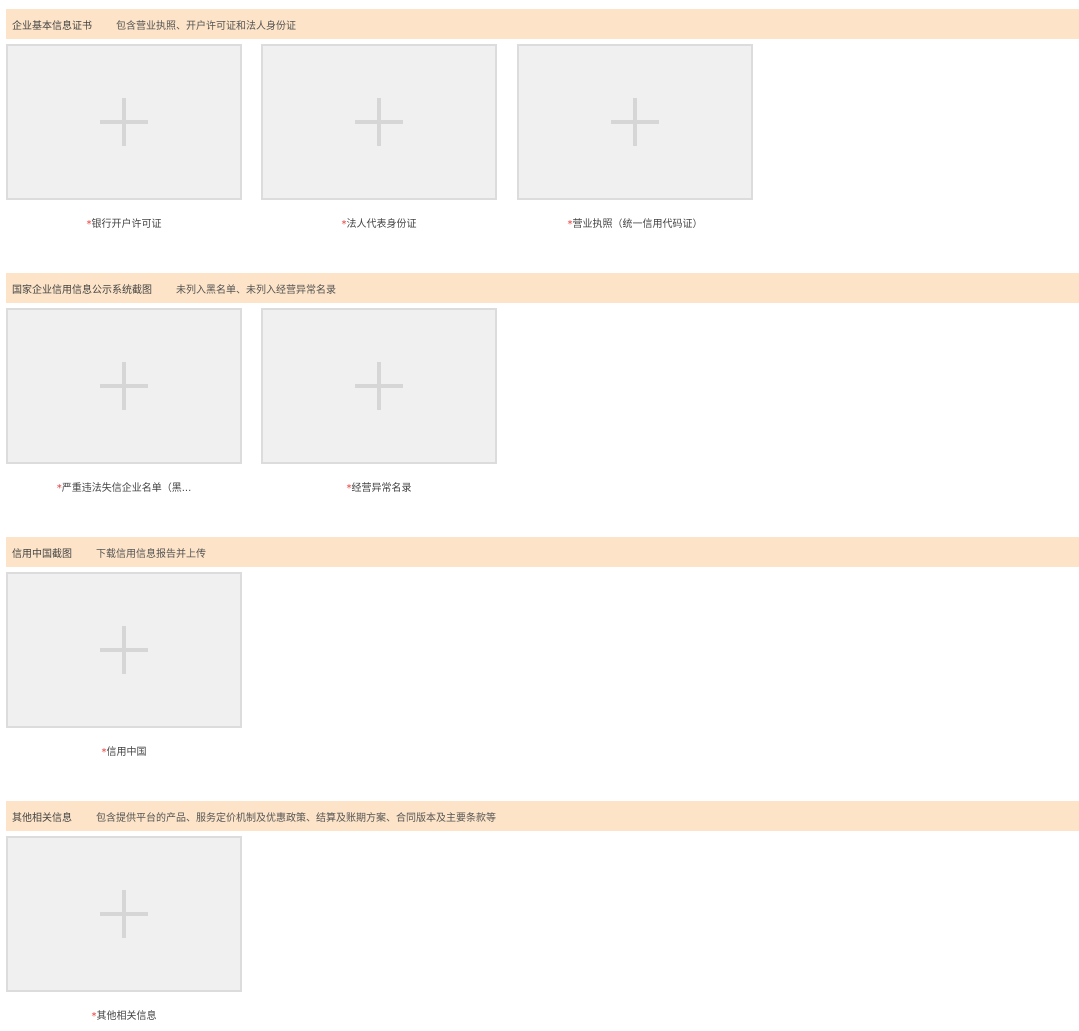 This screenshot has width=1079, height=1031. I want to click on section-header: 信用中国截图 下载信用信息报告并上传, so click(542, 552).